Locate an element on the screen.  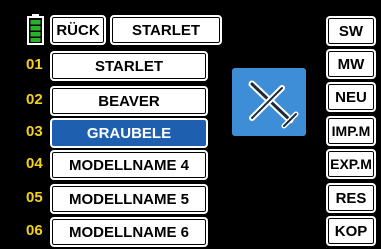
row-number: 06 is located at coordinates (34, 230).